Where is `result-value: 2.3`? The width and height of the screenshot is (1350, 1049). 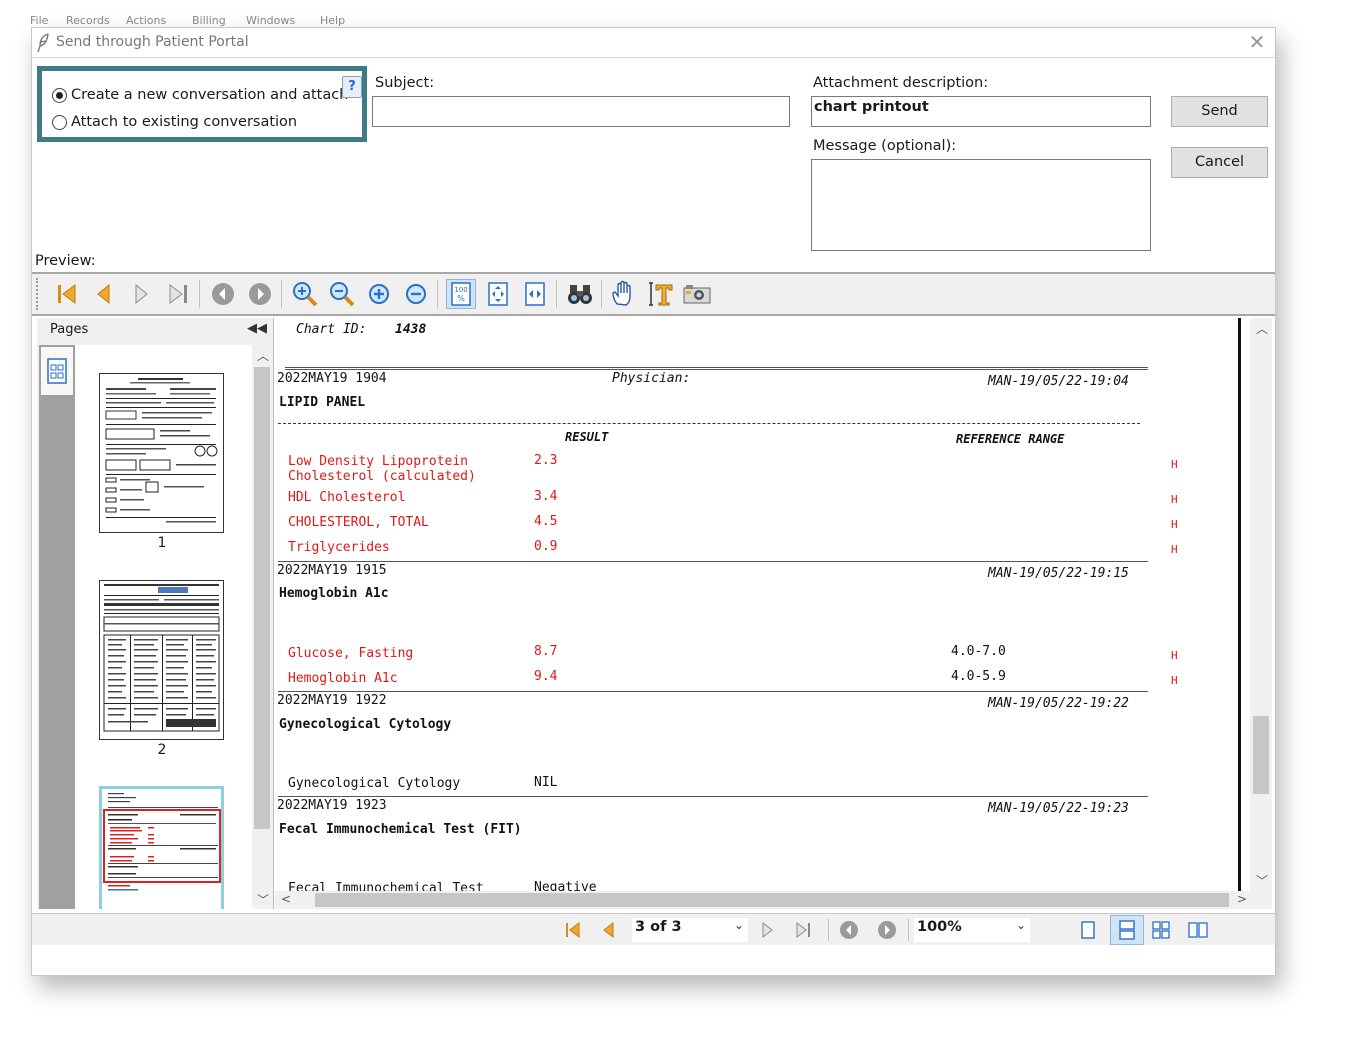 result-value: 2.3 is located at coordinates (546, 460).